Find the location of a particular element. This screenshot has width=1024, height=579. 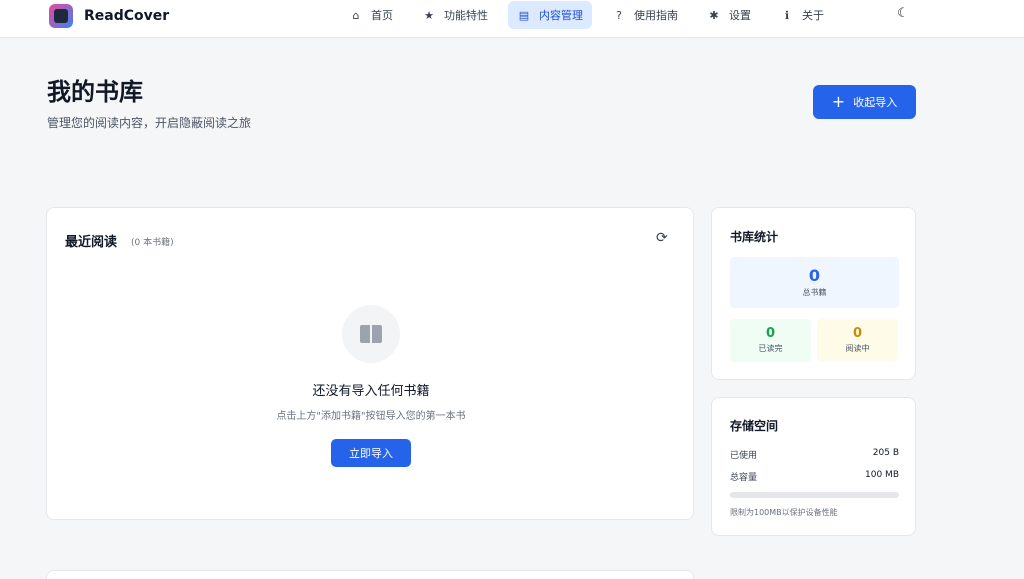

home-icon: ⌂ is located at coordinates (356, 15).